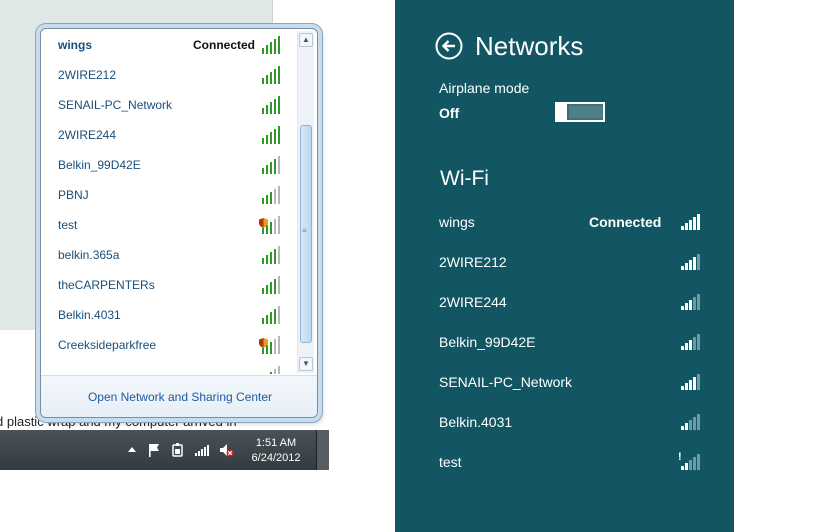  What do you see at coordinates (99, 165) in the screenshot?
I see `network-name: Belkin_99D42E` at bounding box center [99, 165].